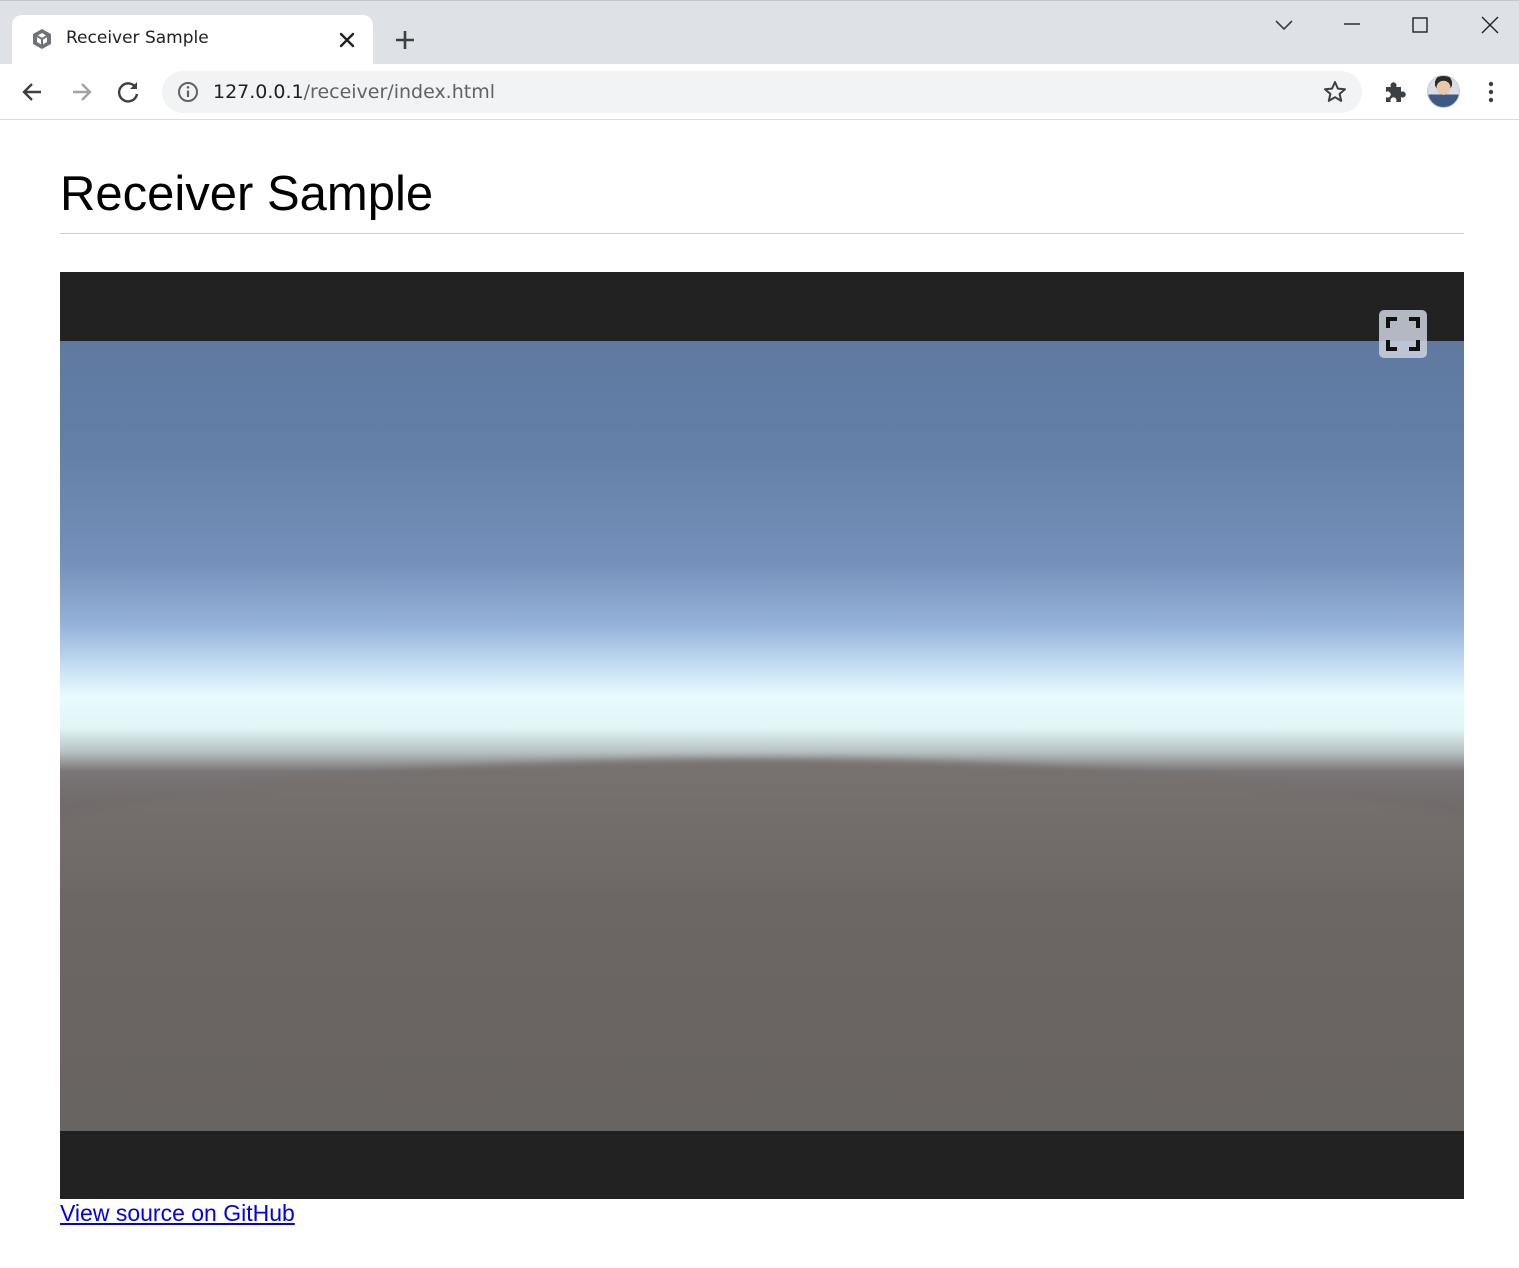 This screenshot has width=1519, height=1268. I want to click on fullscreen-icon, so click(1403, 334).